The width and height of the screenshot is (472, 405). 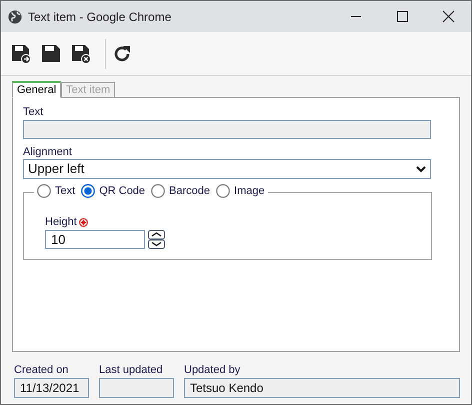 What do you see at coordinates (81, 53) in the screenshot?
I see `save-close-icon` at bounding box center [81, 53].